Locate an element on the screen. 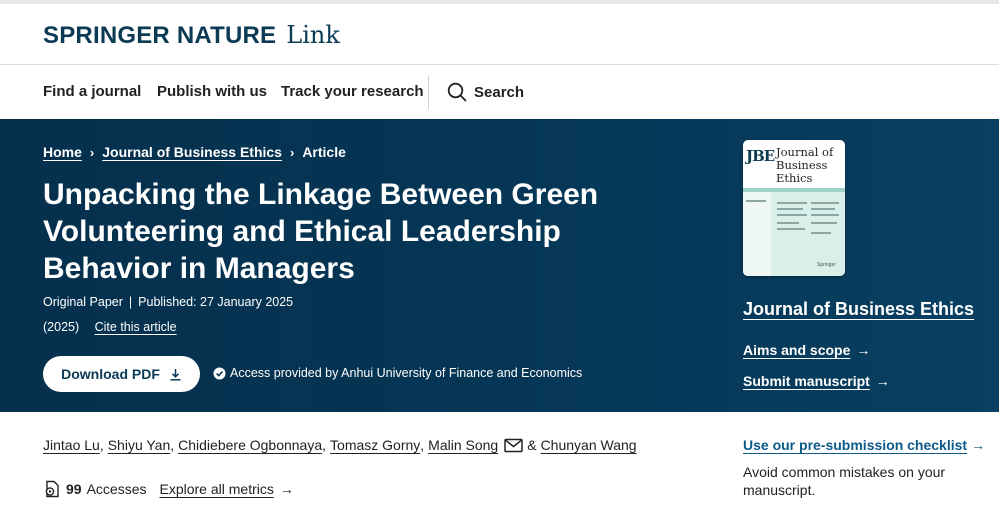 The height and width of the screenshot is (513, 999). breadcrumb-journal: Journal of Business Ethics is located at coordinates (192, 152).